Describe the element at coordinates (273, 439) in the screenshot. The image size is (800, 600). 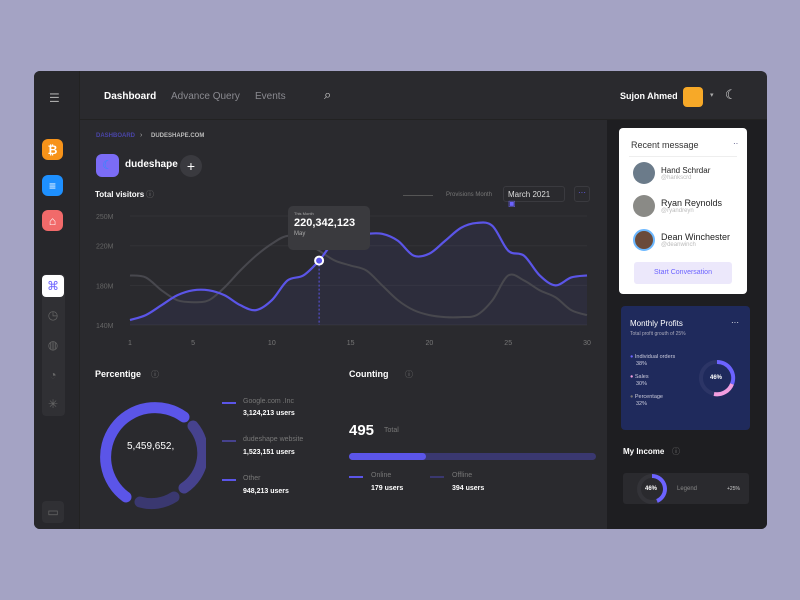
I see `legend-dudeshape-label: dudeshape website` at that location.